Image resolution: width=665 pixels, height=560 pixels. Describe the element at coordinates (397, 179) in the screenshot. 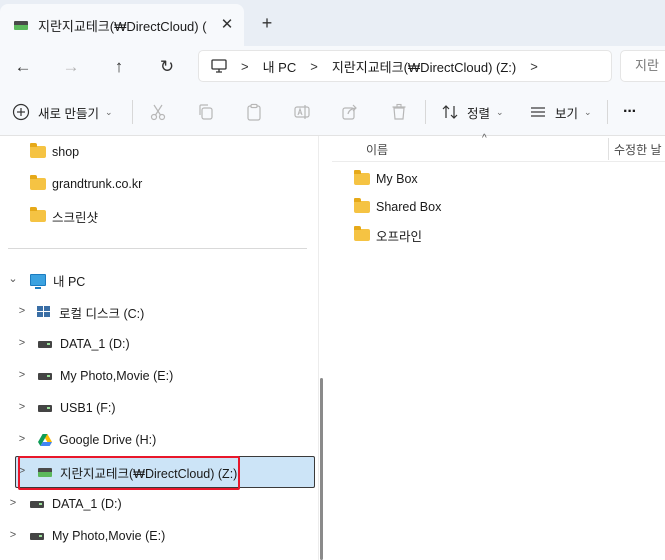

I see `file-name: My Box` at that location.